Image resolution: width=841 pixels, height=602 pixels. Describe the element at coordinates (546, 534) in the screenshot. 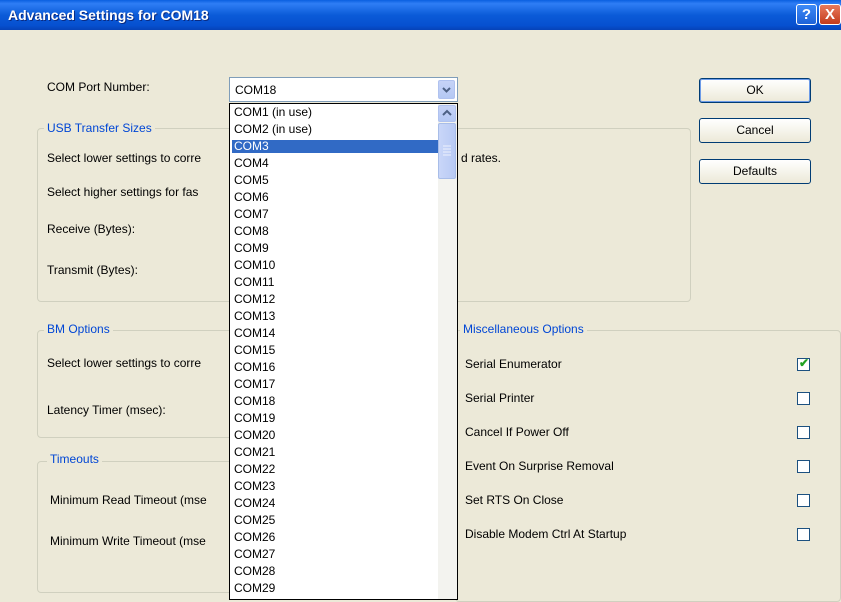

I see `misc-option-label: Disable Modem Ctrl At Startup` at that location.